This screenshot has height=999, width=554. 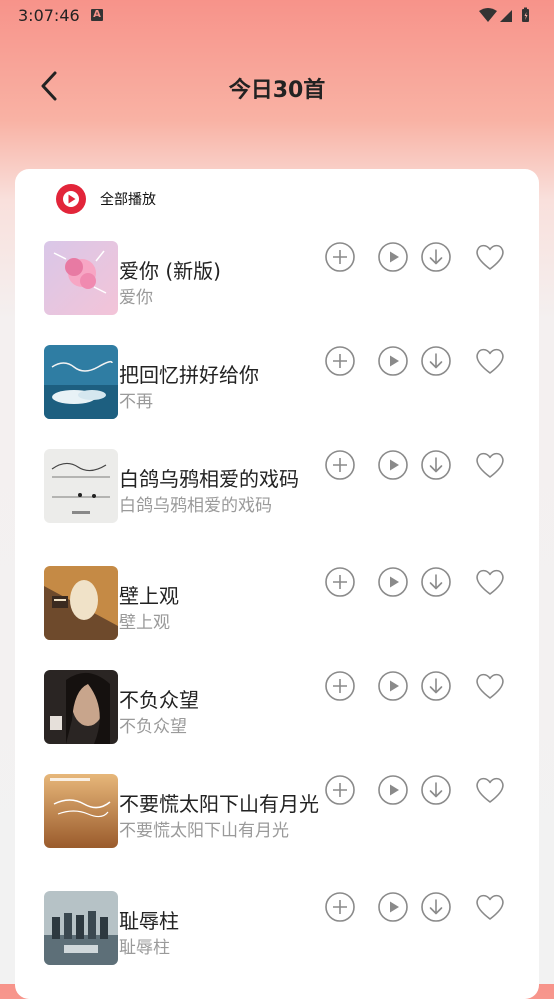 I want to click on song-artist: 白鸽乌鸦相爱的戏码, so click(x=195, y=506).